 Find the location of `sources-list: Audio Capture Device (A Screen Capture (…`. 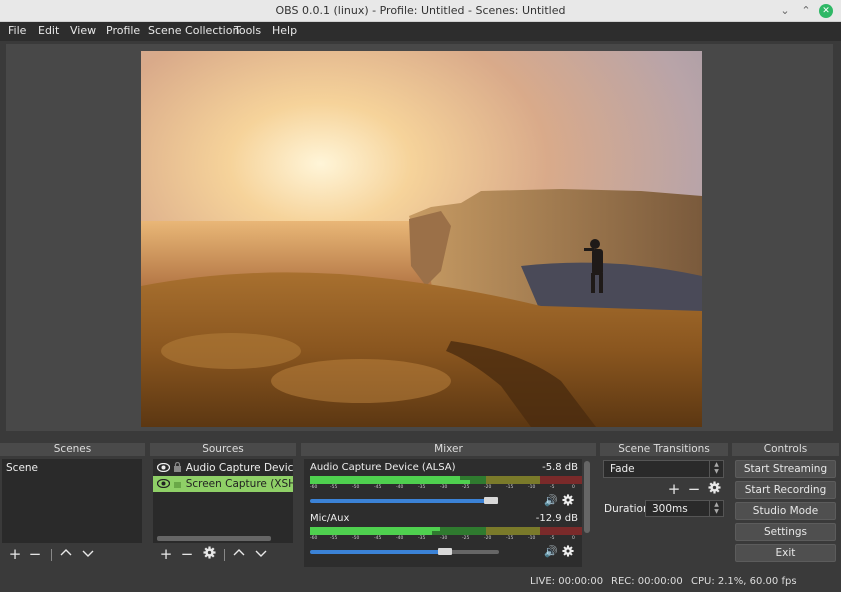

sources-list: Audio Capture Device (A Screen Capture (… is located at coordinates (223, 501).